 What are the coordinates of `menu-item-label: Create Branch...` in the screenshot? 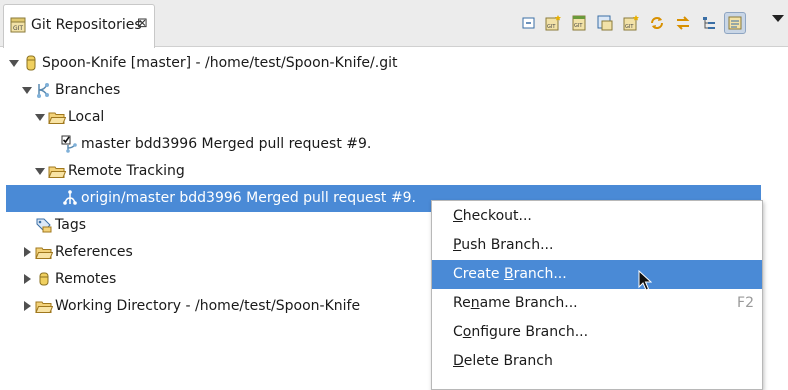 It's located at (510, 274).